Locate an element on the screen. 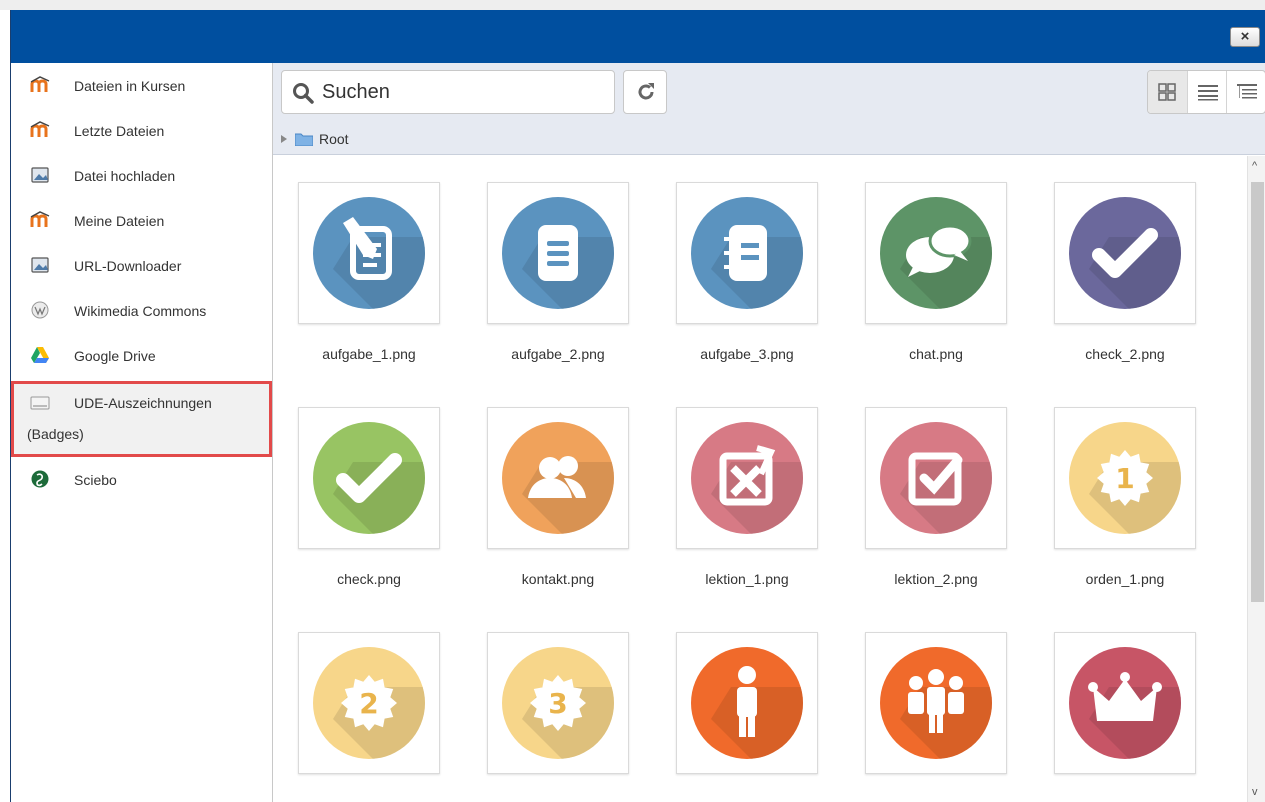  file-name: kontakt.png is located at coordinates (558, 579).